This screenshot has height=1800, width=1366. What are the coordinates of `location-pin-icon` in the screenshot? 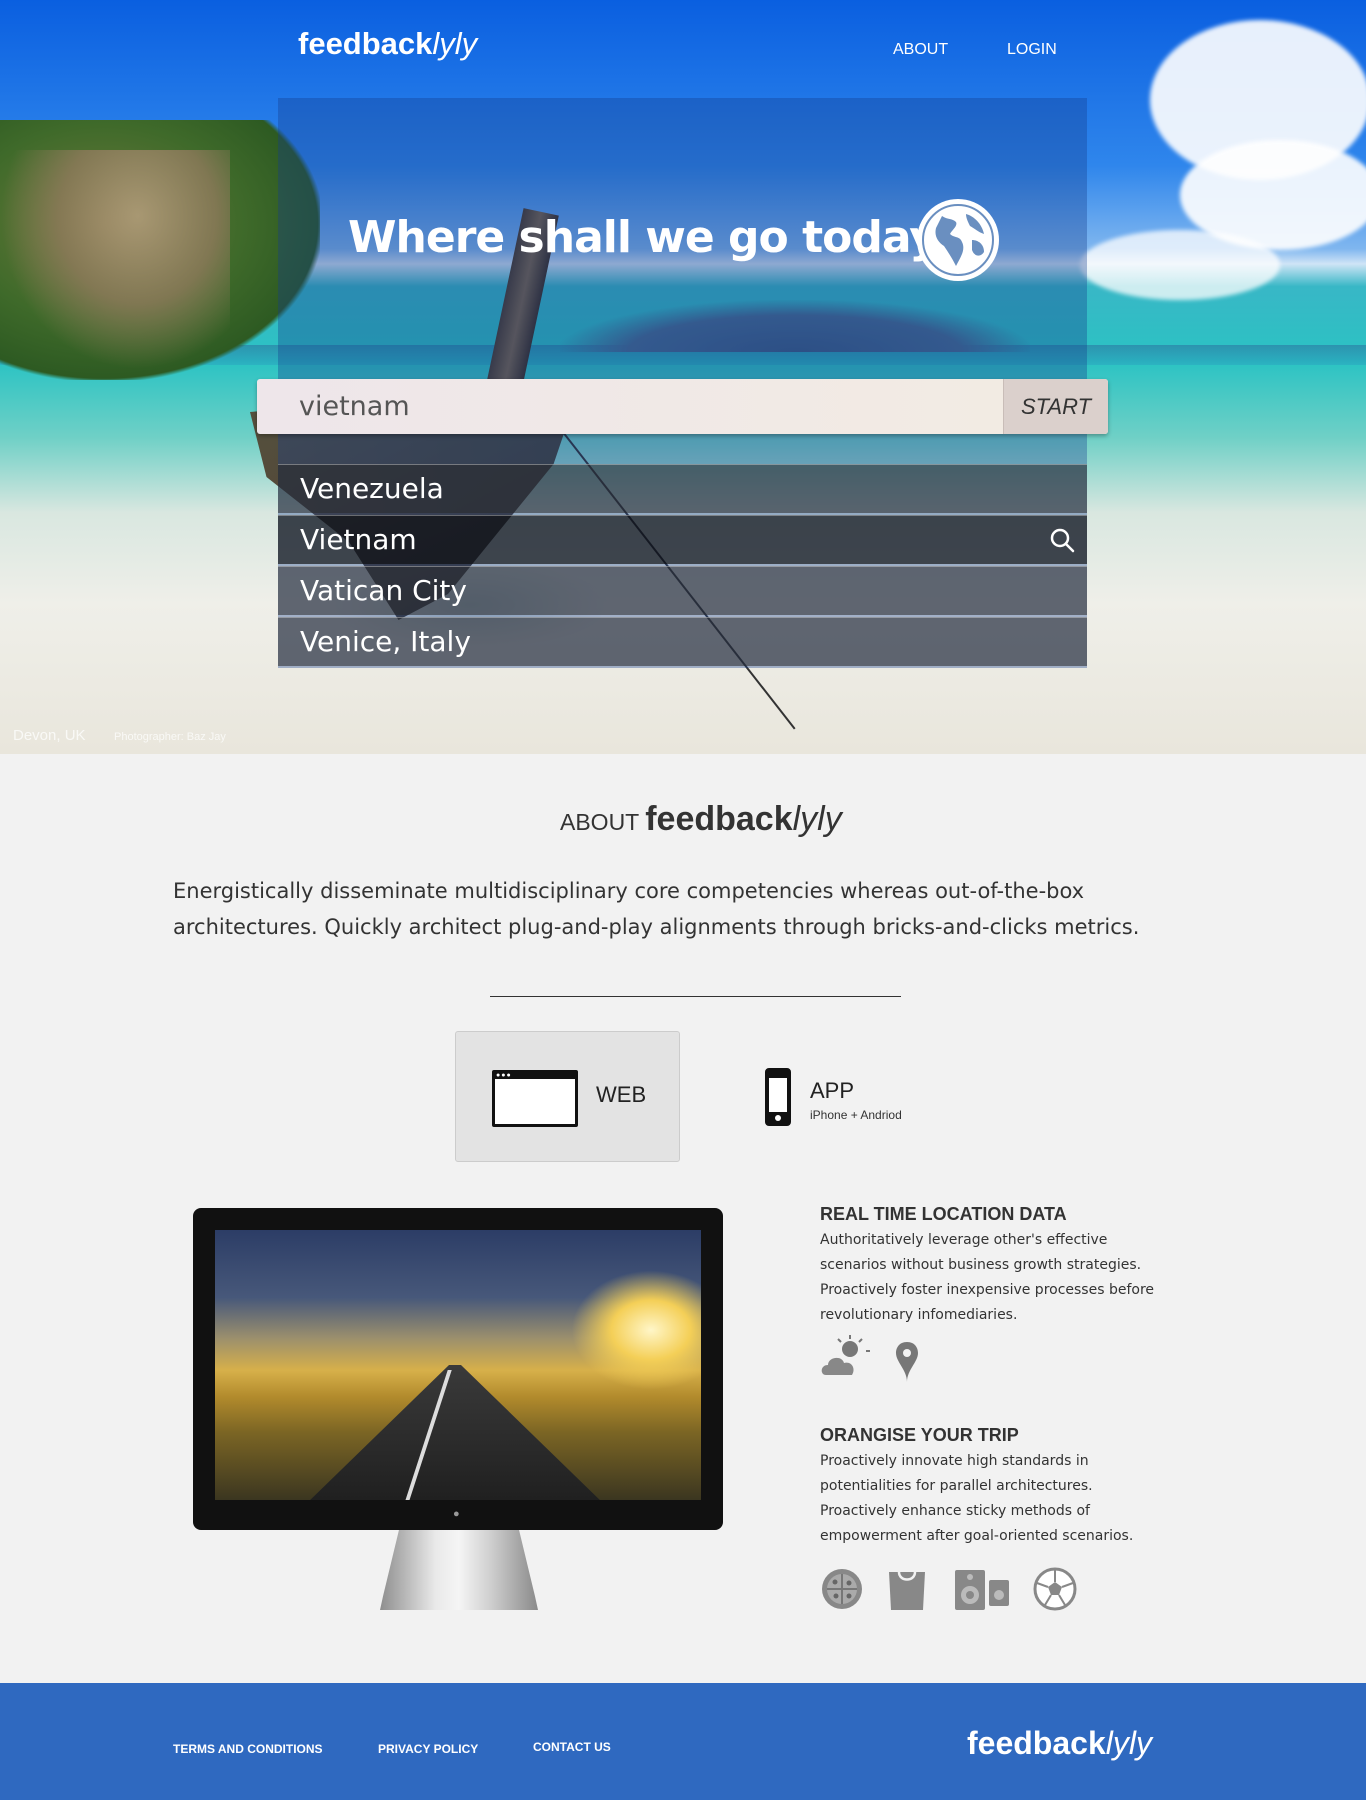 It's located at (907, 1362).